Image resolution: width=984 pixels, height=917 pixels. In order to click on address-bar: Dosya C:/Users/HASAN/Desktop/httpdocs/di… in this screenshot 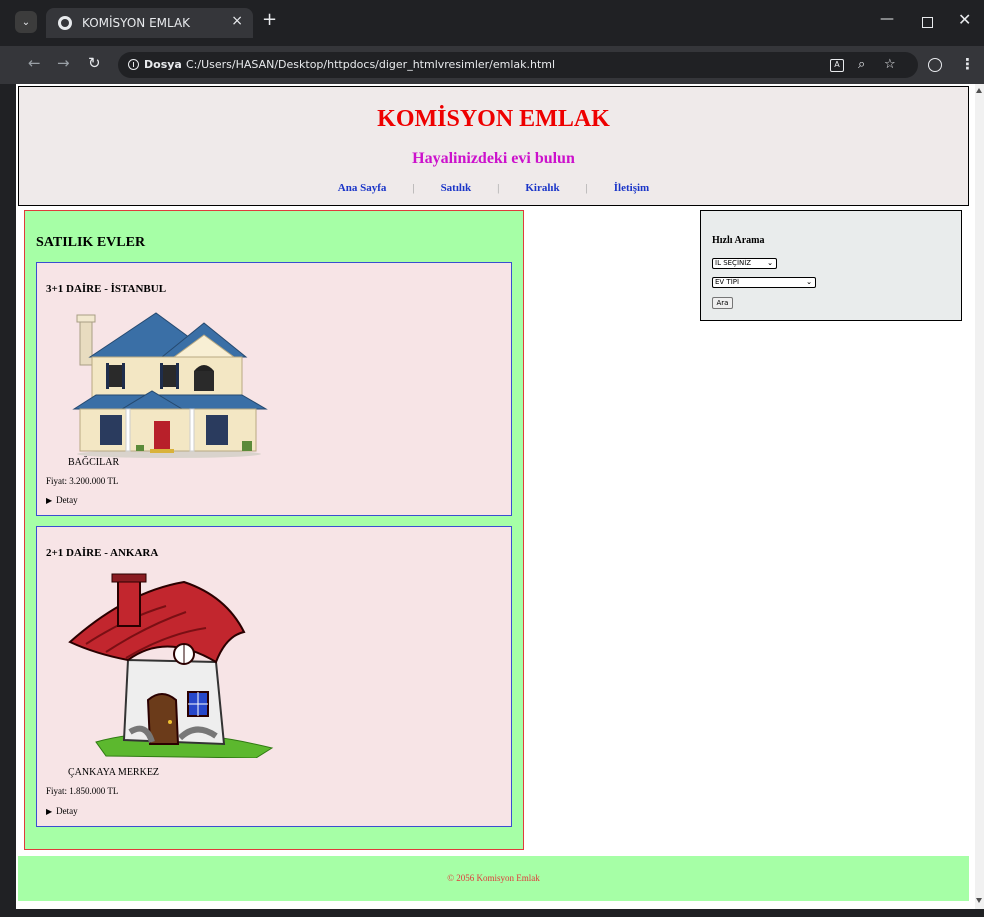, I will do `click(518, 65)`.